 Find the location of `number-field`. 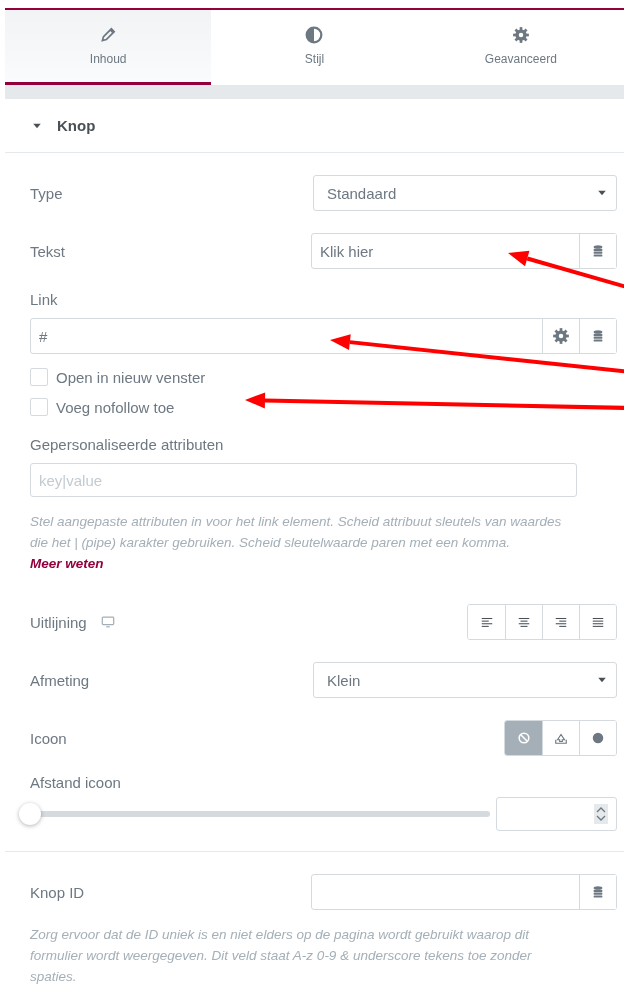

number-field is located at coordinates (556, 814).